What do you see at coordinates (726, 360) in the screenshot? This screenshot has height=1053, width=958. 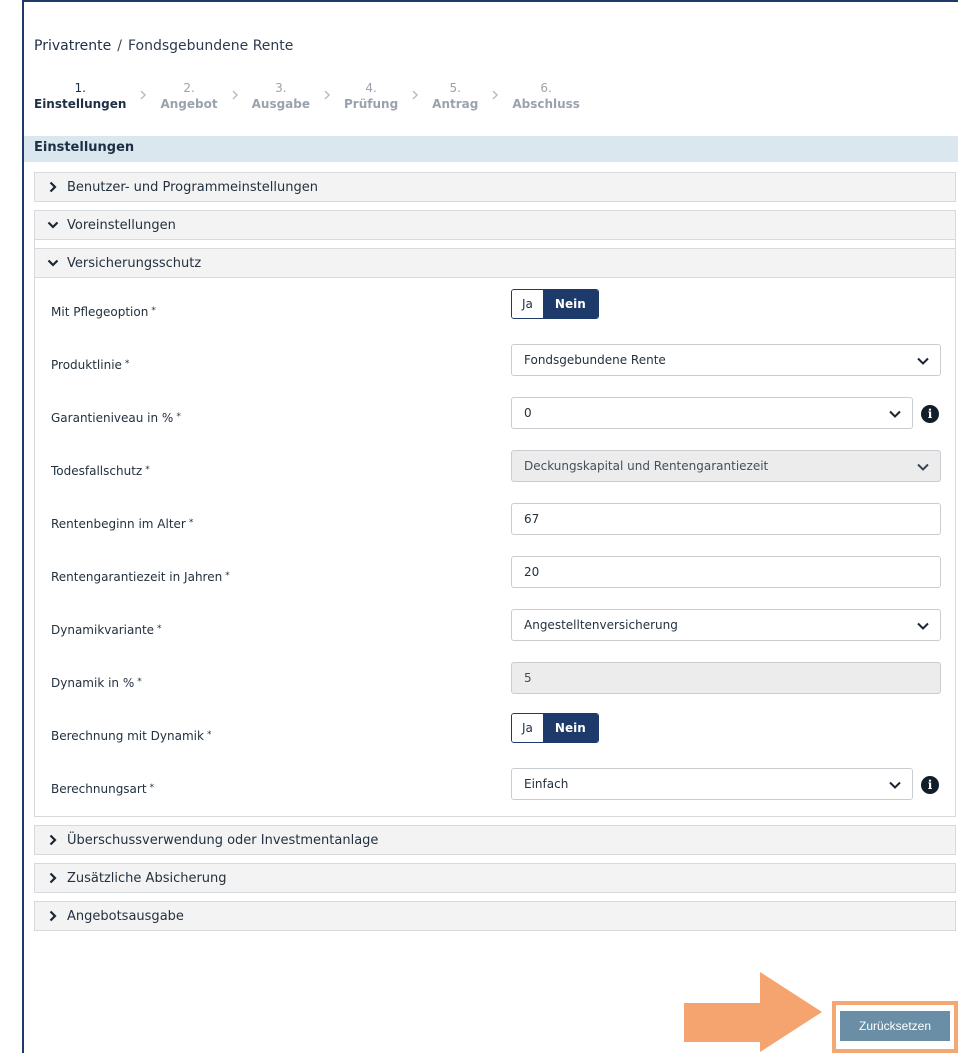 I see `produktlinie-select: Fondsgebundene Rente` at bounding box center [726, 360].